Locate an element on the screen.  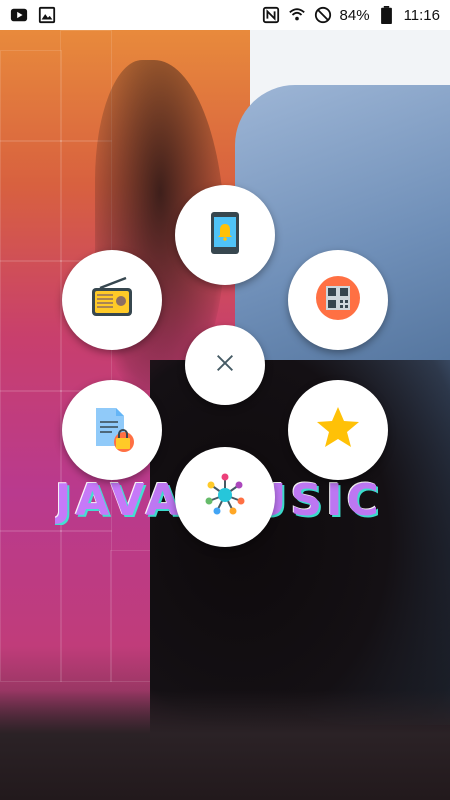
close-menu-button is located at coordinates (225, 365).